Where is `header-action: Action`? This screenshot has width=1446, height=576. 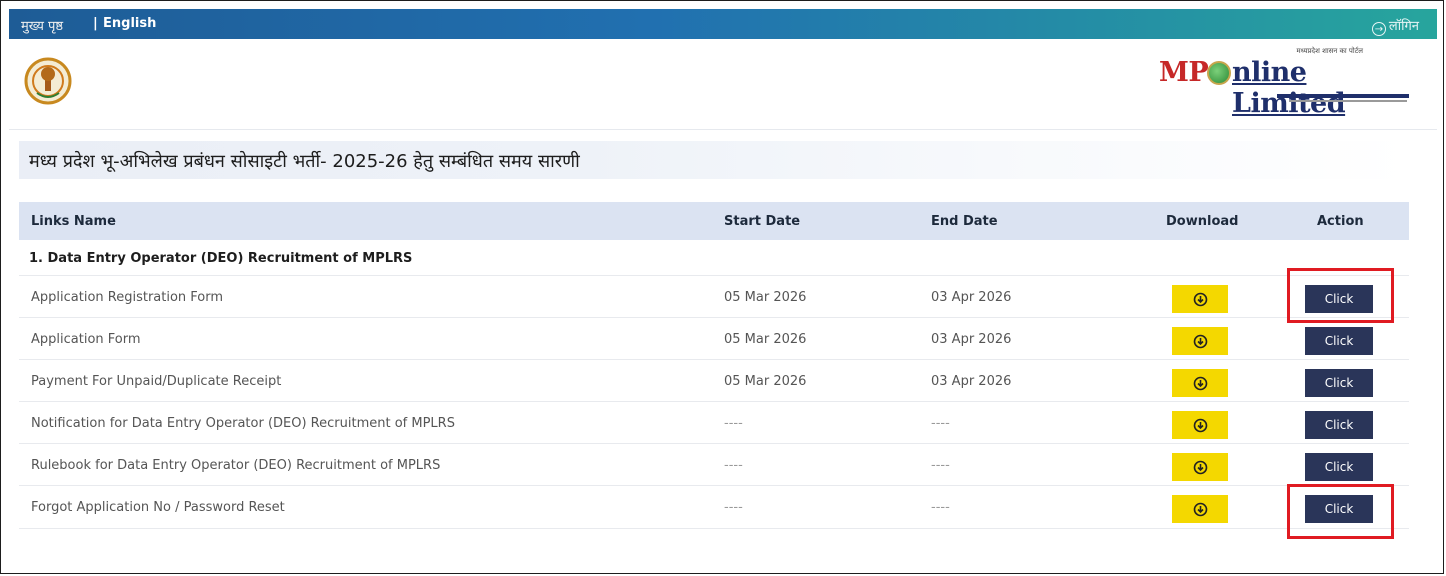
header-action: Action is located at coordinates (1340, 221).